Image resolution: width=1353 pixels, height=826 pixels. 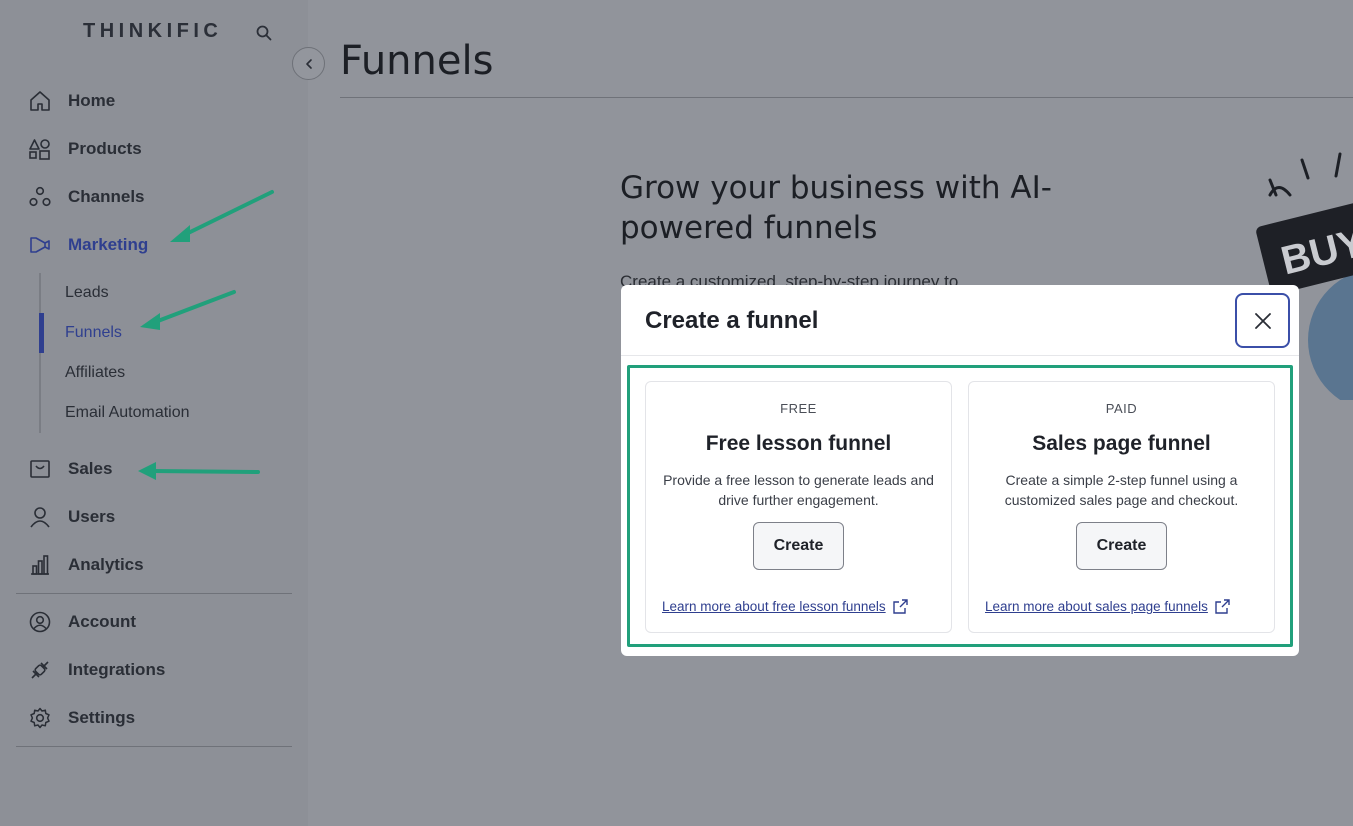 What do you see at coordinates (1121, 546) in the screenshot?
I see `create-sales-page-funnel-button: Create` at bounding box center [1121, 546].